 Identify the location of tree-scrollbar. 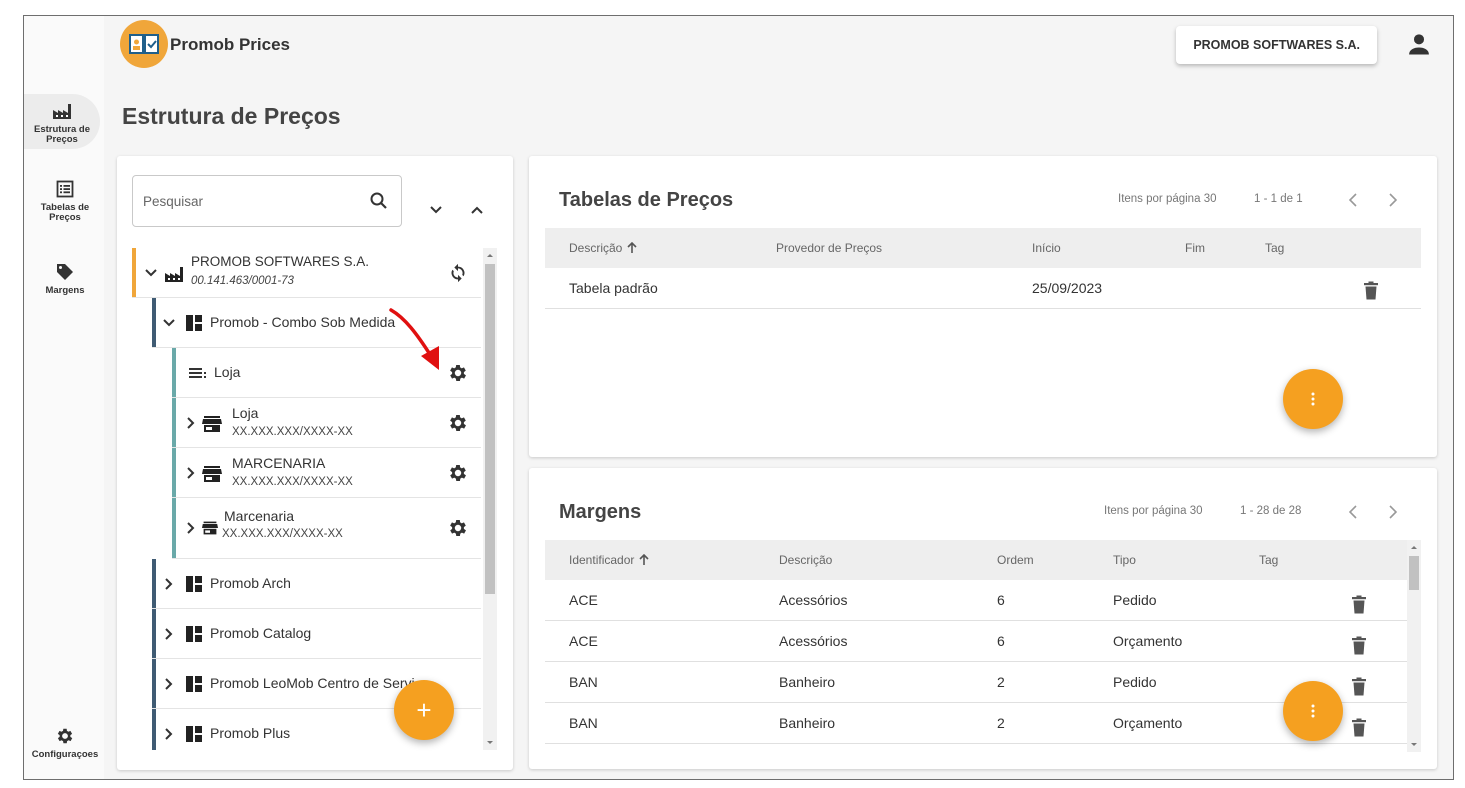
(490, 499).